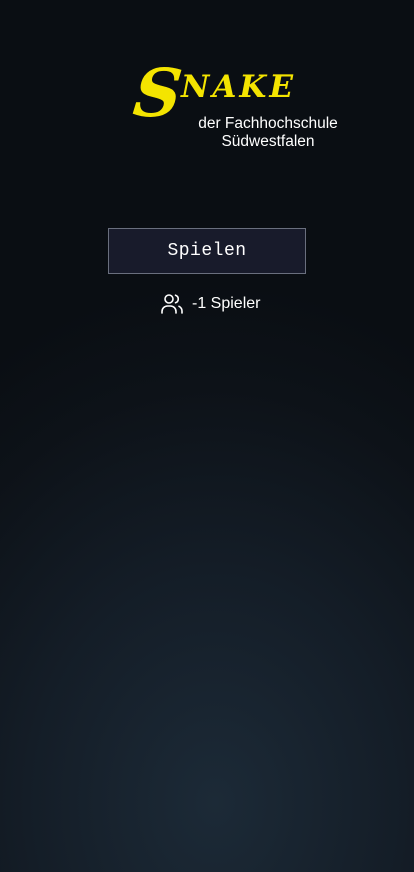  I want to click on logo-subtitle: der Fachhochschule Südwestfalen, so click(268, 133).